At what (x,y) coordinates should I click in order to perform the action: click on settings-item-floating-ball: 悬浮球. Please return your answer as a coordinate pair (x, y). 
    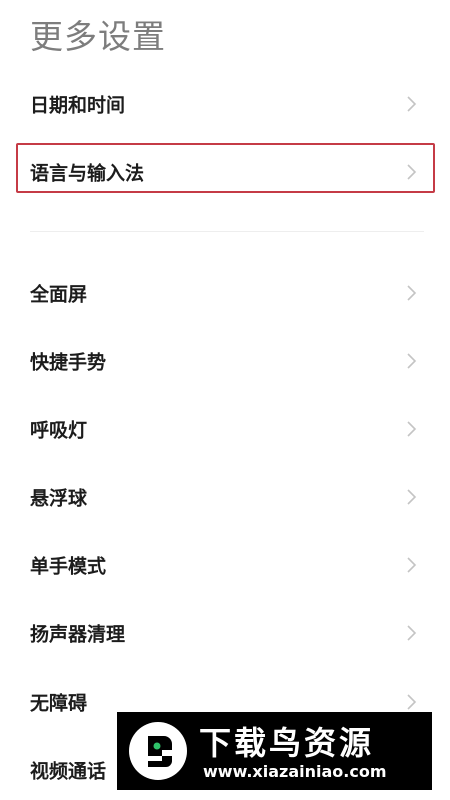
    Looking at the image, I should click on (225, 497).